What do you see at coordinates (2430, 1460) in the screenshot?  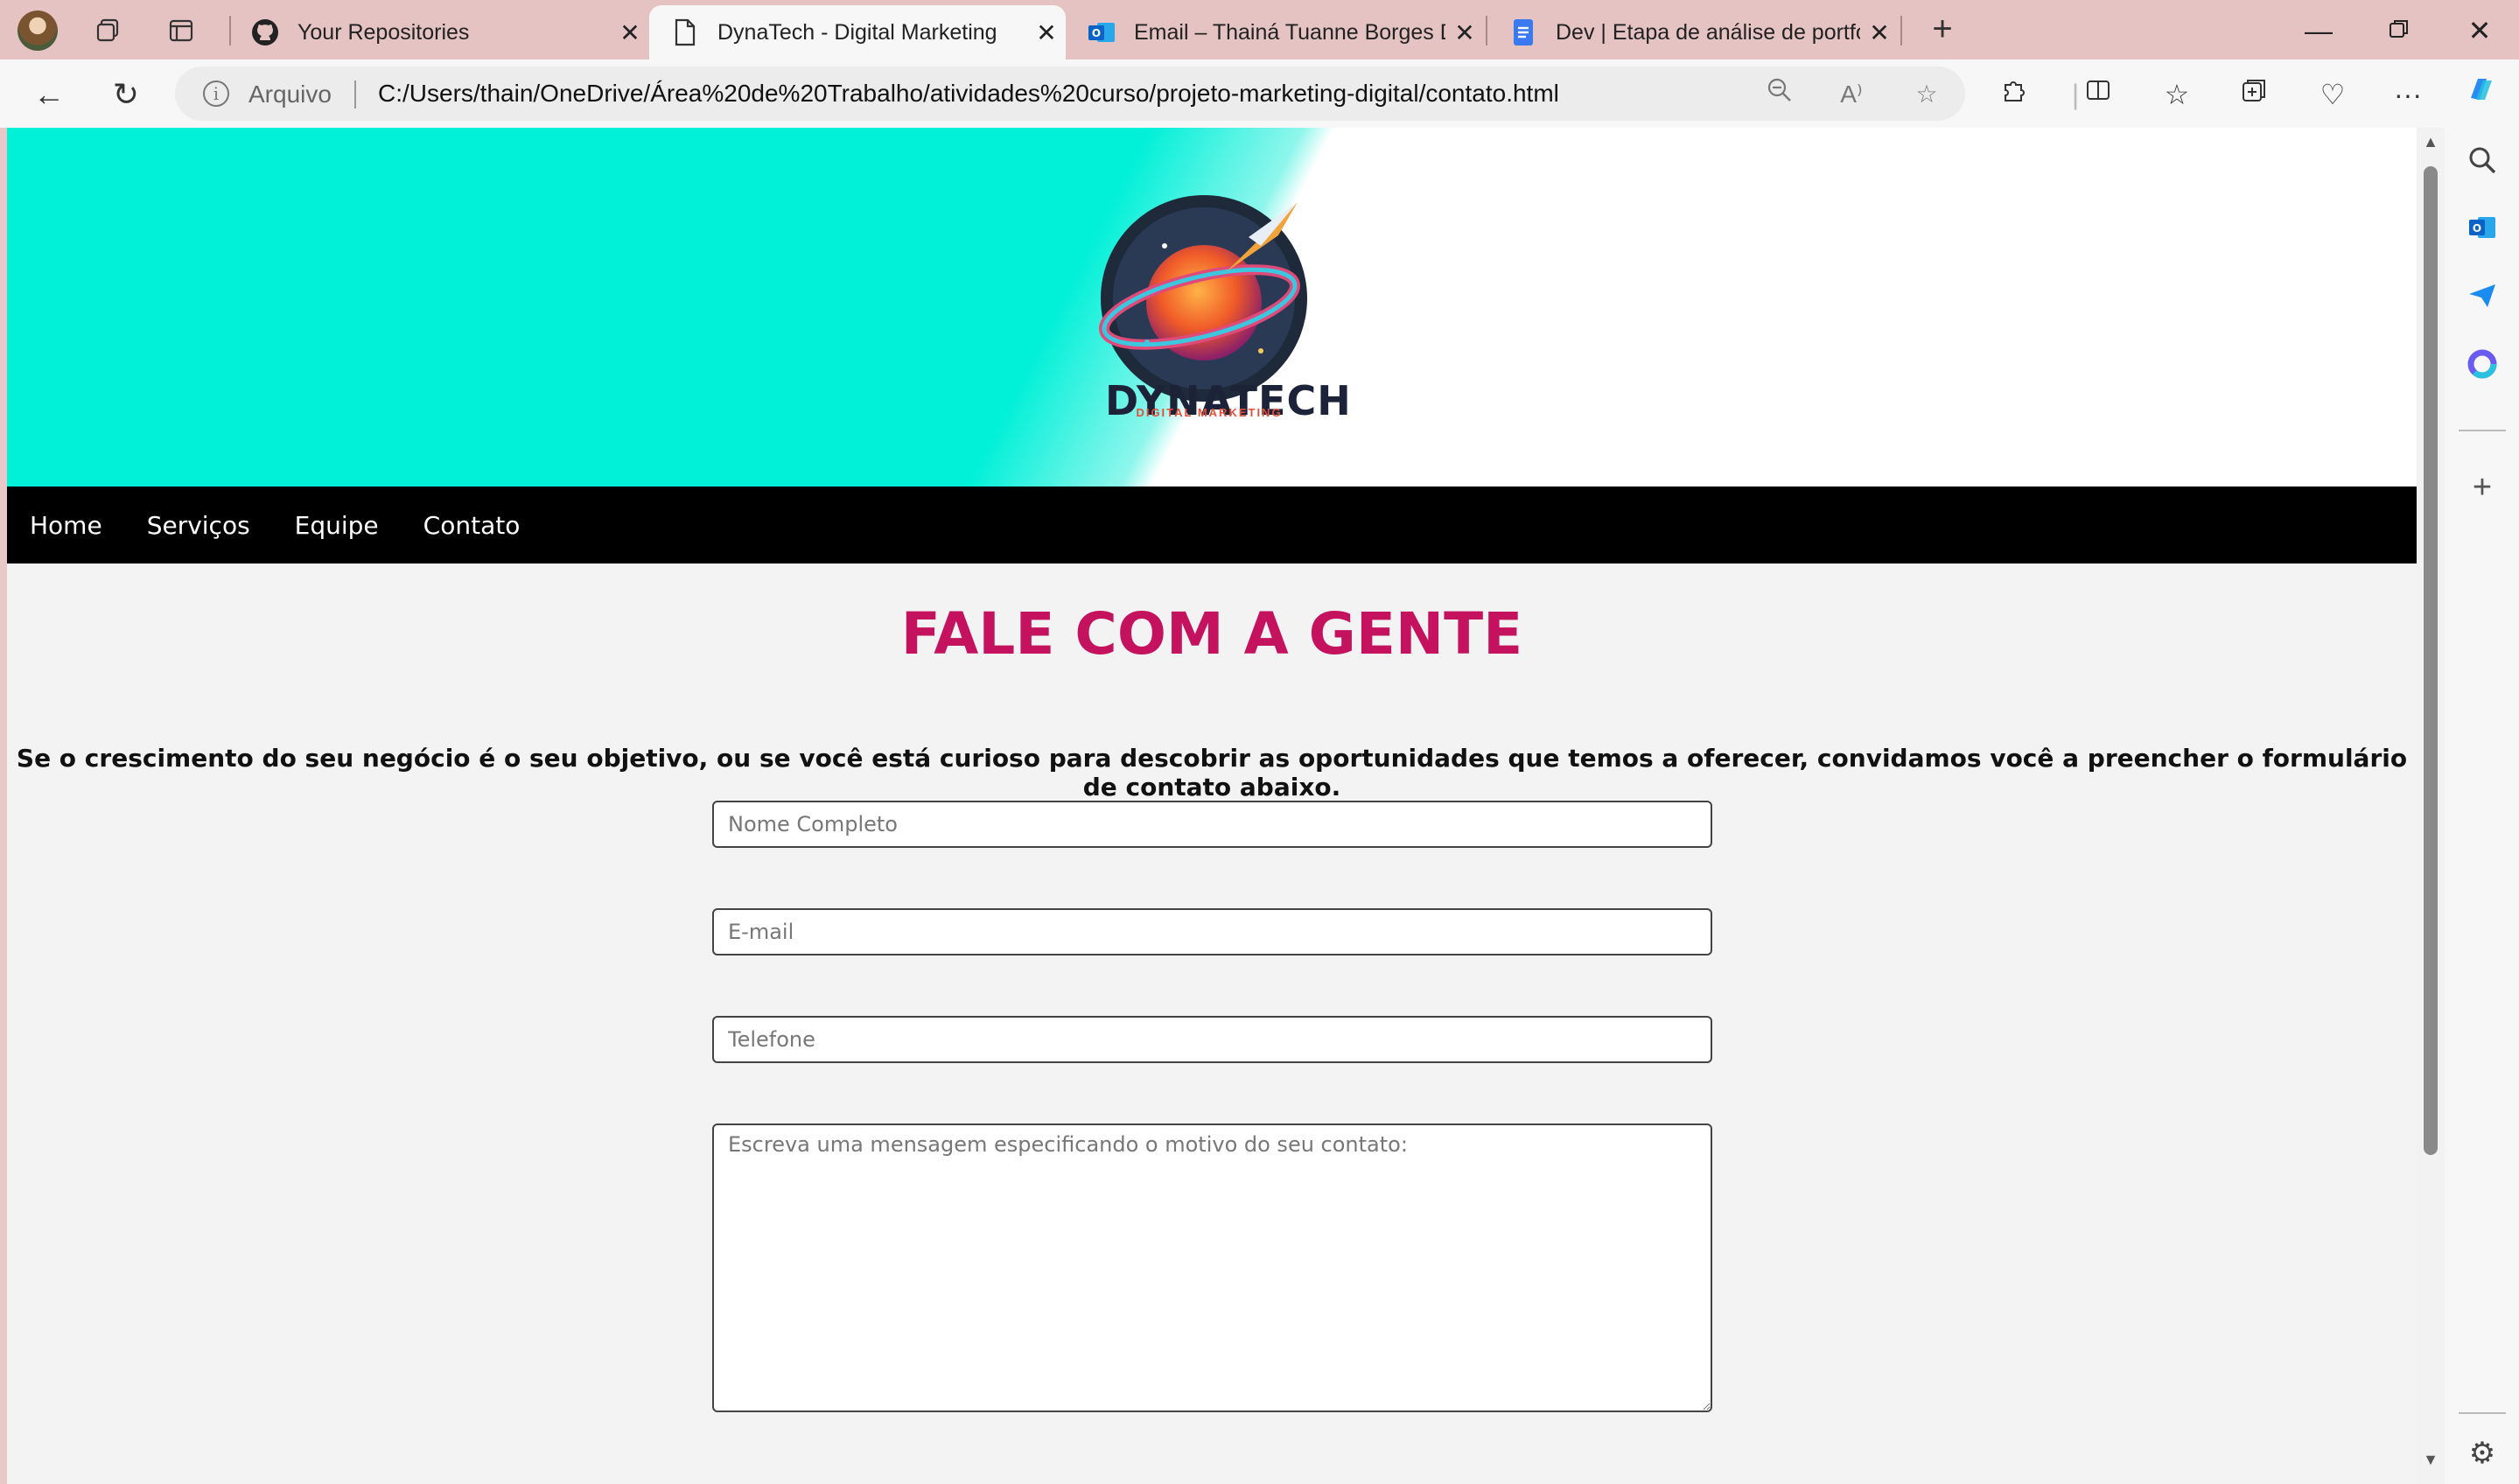 I see `scroll-down-icon: ▼` at bounding box center [2430, 1460].